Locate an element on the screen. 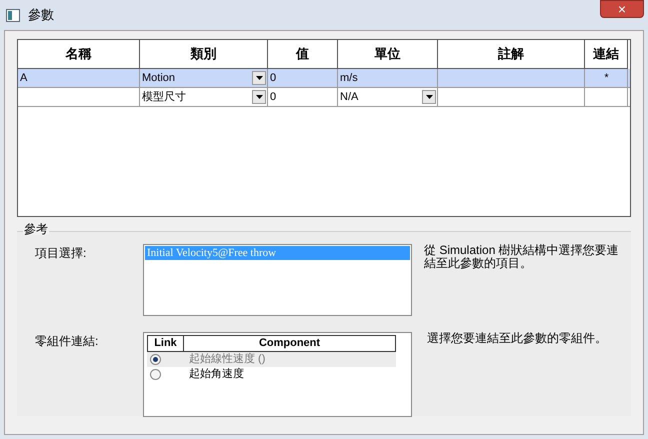 The image size is (648, 439). field-label: 項目選擇: is located at coordinates (61, 253).